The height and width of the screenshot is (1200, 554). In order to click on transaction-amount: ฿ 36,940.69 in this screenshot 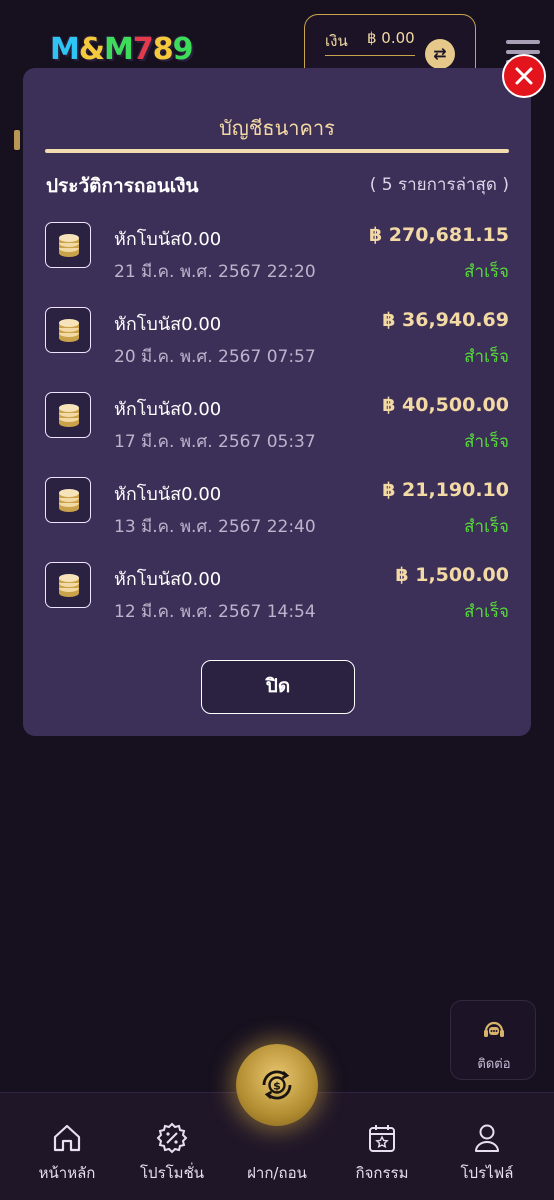, I will do `click(445, 320)`.